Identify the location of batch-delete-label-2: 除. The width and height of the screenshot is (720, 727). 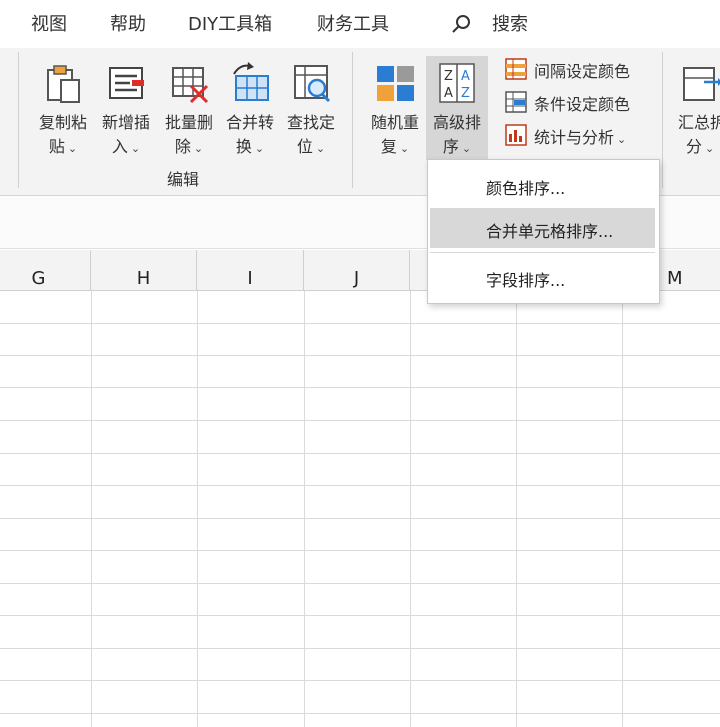
(182, 146).